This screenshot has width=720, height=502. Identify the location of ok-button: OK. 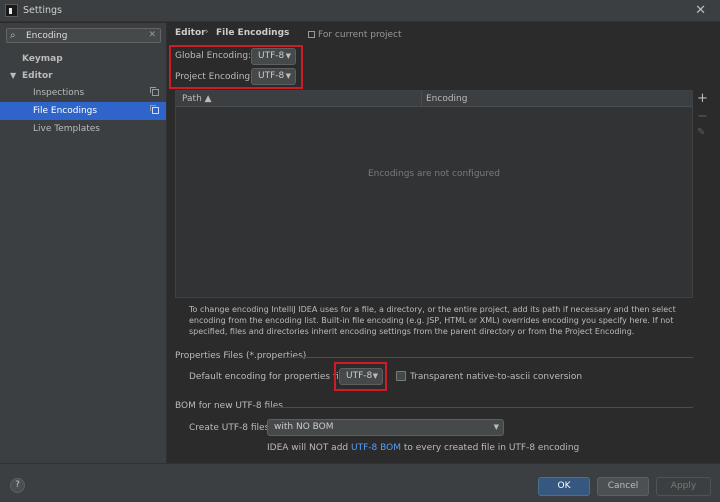
(564, 486).